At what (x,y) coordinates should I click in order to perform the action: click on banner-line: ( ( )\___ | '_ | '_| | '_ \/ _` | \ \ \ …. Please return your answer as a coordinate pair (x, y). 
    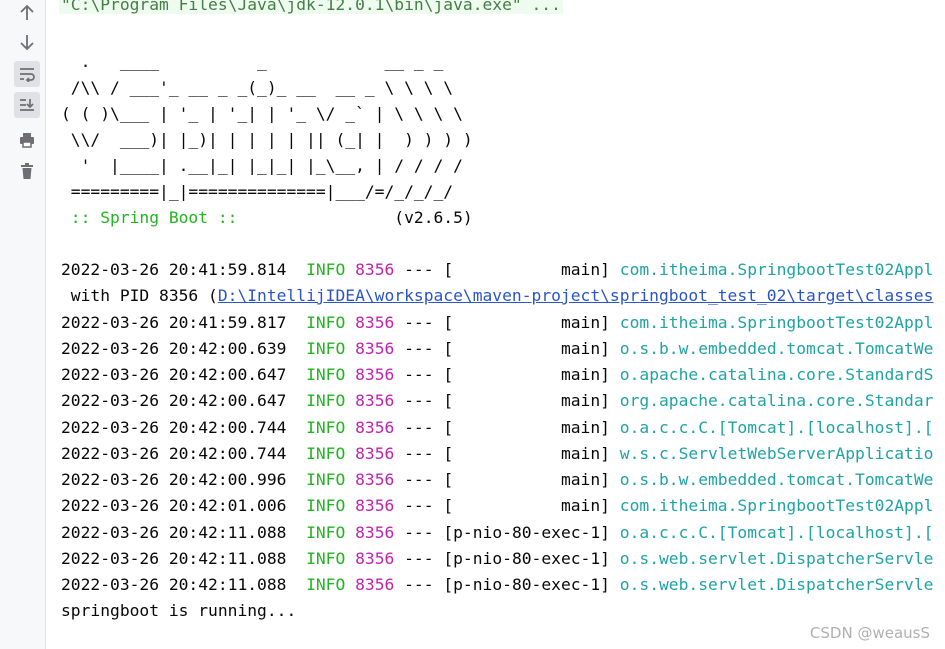
    Looking at the image, I should click on (262, 113).